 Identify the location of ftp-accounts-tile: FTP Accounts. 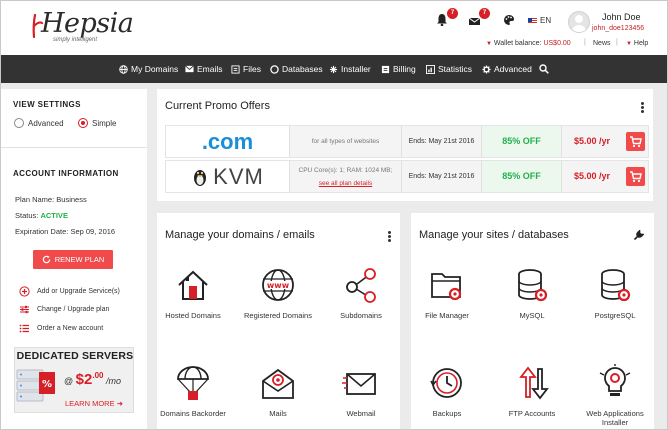
(532, 390).